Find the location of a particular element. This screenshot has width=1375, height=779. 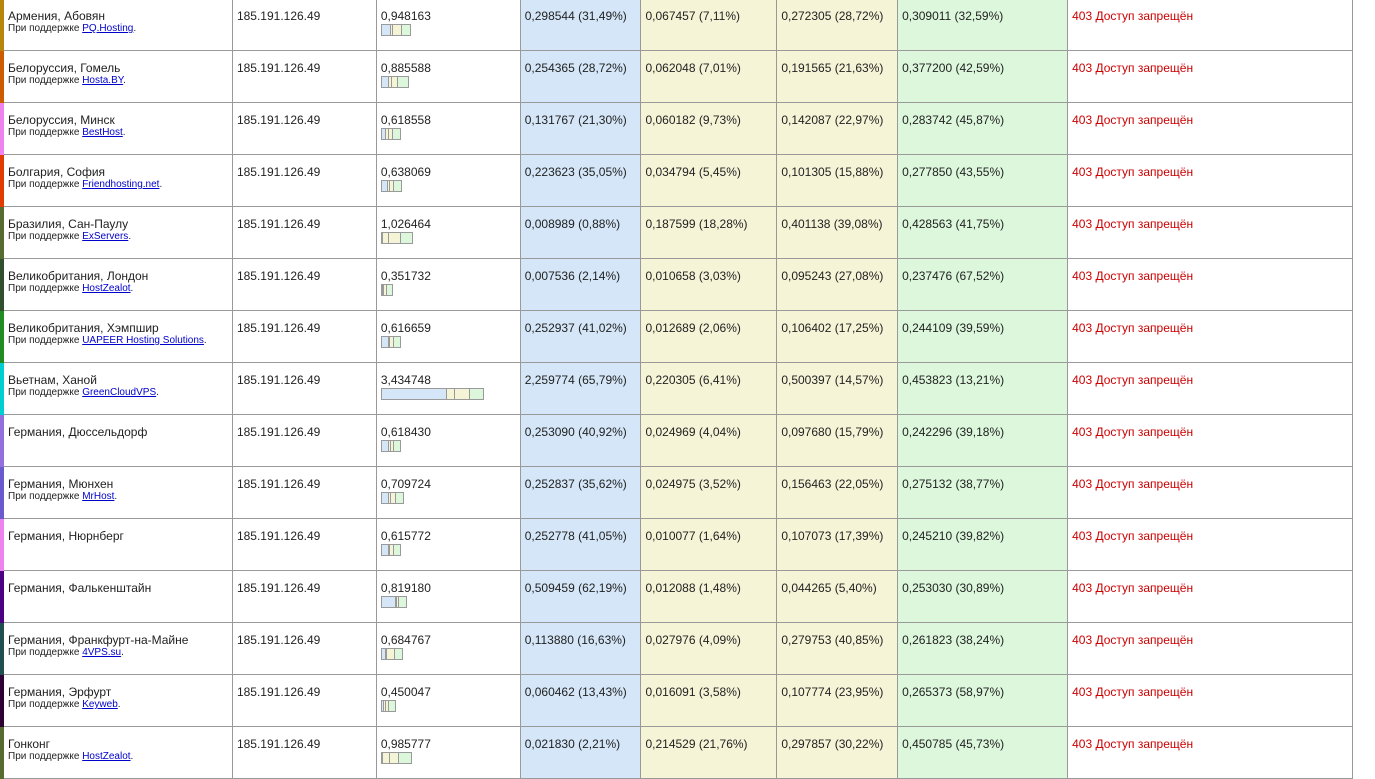

download-time: 0,245210 (39,82%) is located at coordinates (953, 536).